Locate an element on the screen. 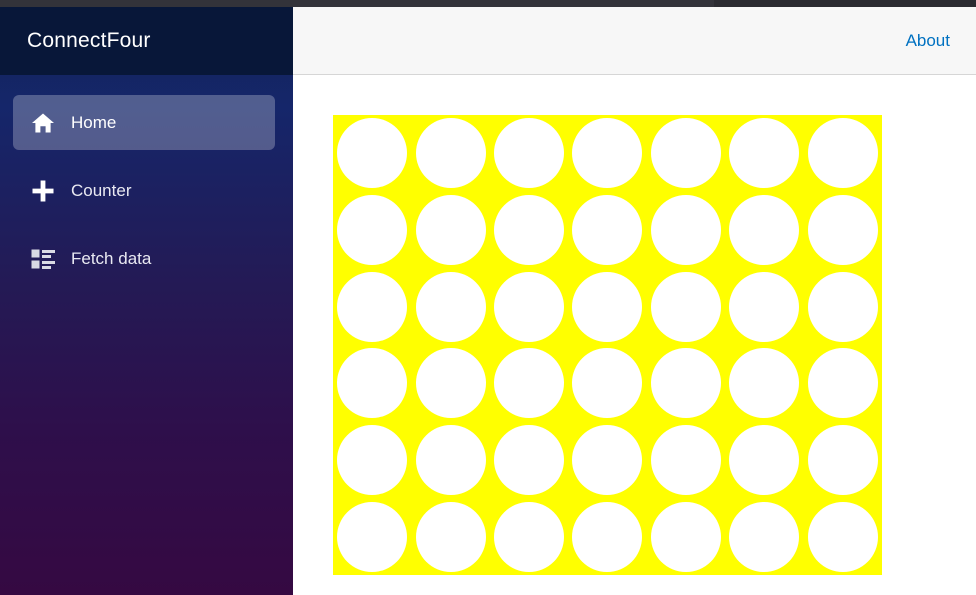  sidebar-item-label: Home is located at coordinates (94, 122).